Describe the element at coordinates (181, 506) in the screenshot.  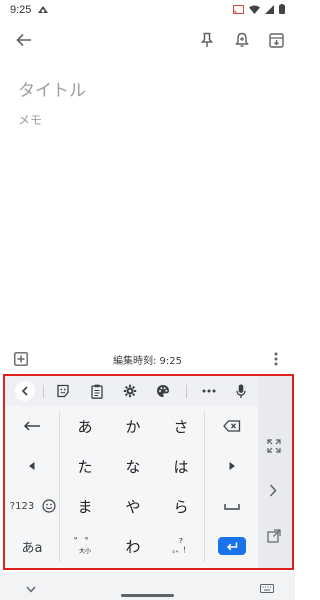
I see `key-ra: ら` at that location.